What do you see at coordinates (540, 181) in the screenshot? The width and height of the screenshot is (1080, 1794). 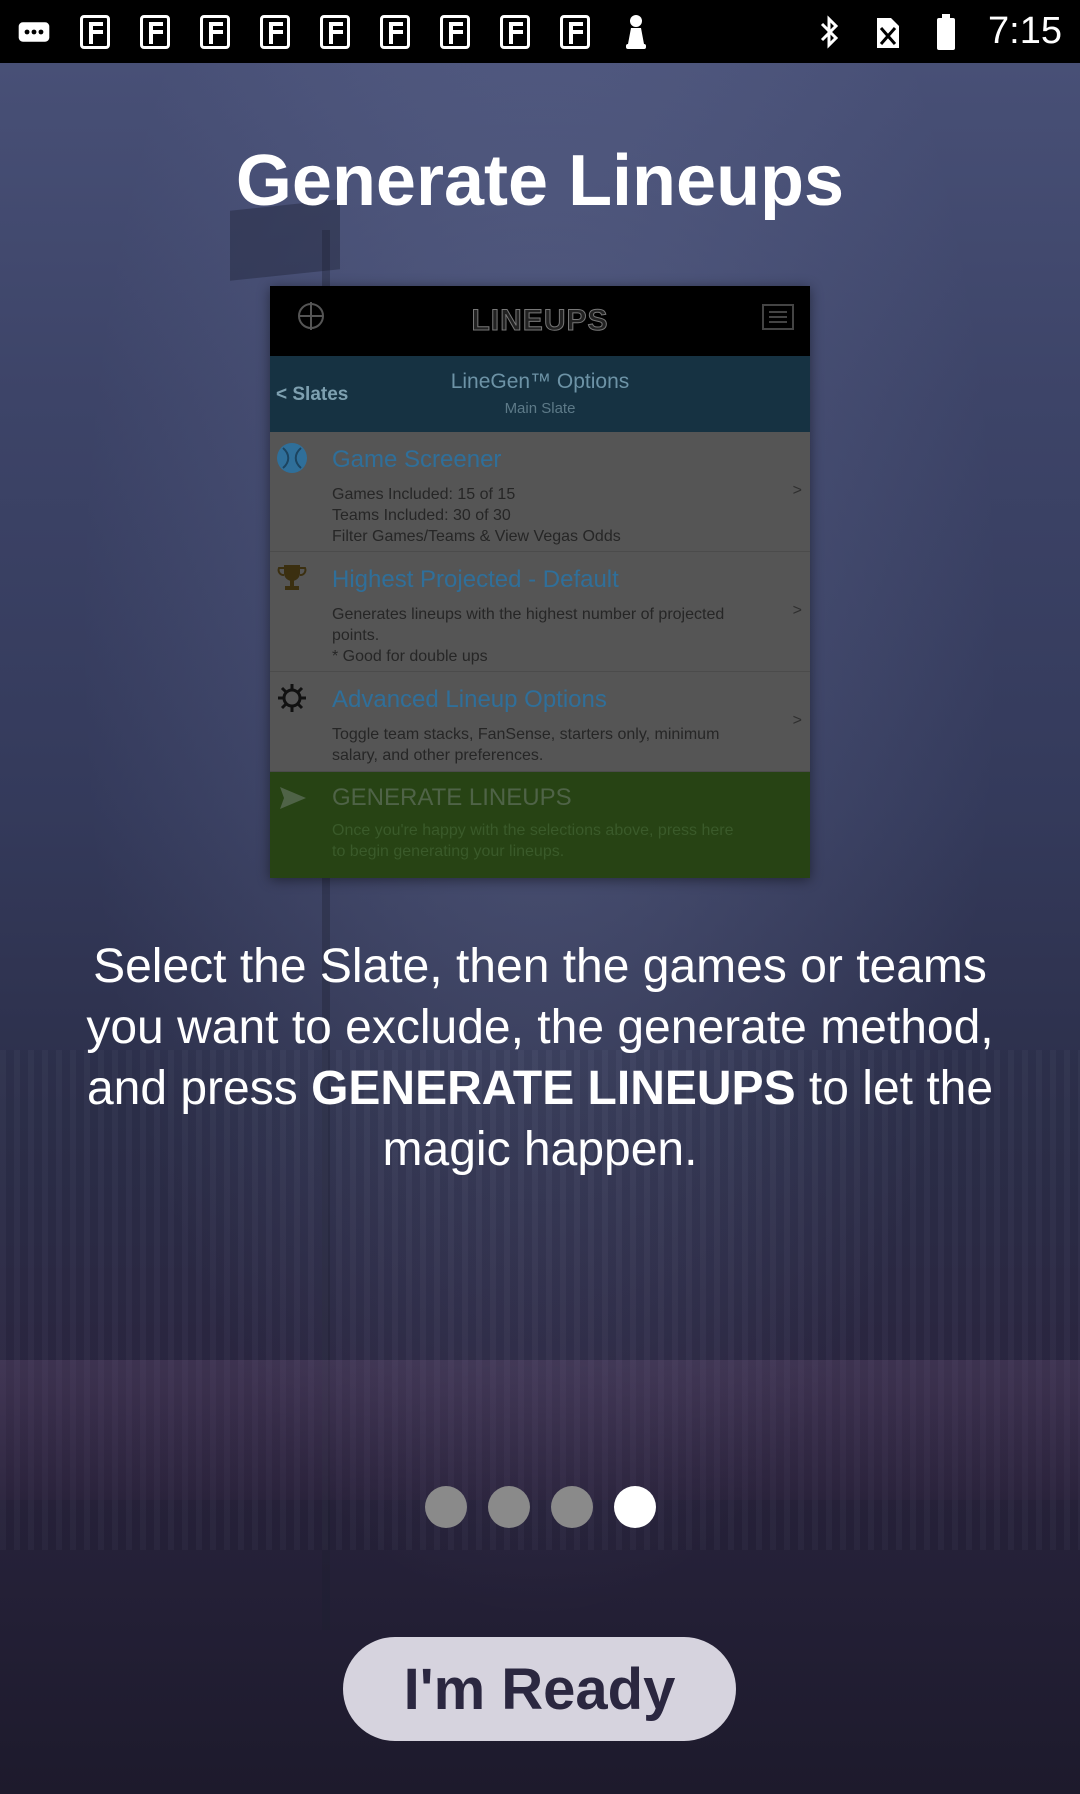 I see `onboarding-title: Generate Lineups` at bounding box center [540, 181].